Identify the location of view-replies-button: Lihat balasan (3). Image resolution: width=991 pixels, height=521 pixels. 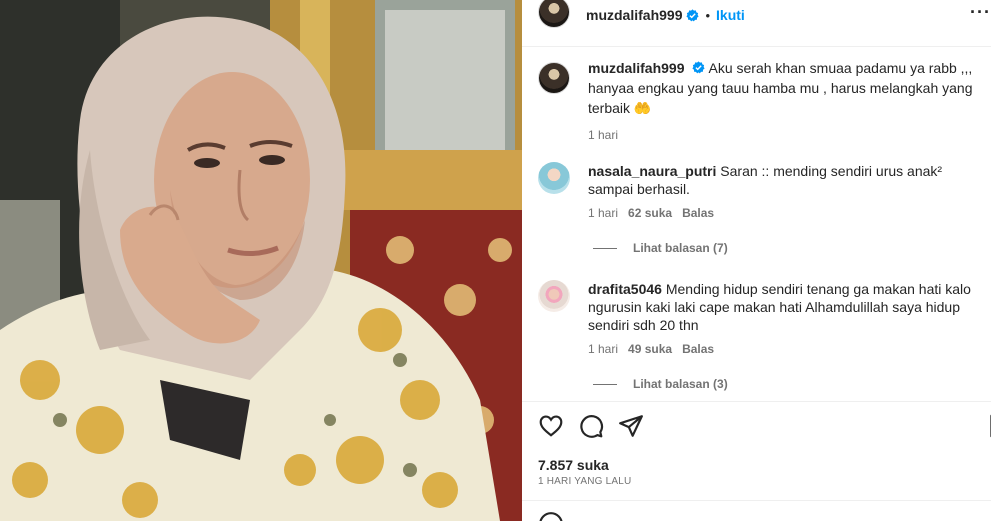
(660, 384).